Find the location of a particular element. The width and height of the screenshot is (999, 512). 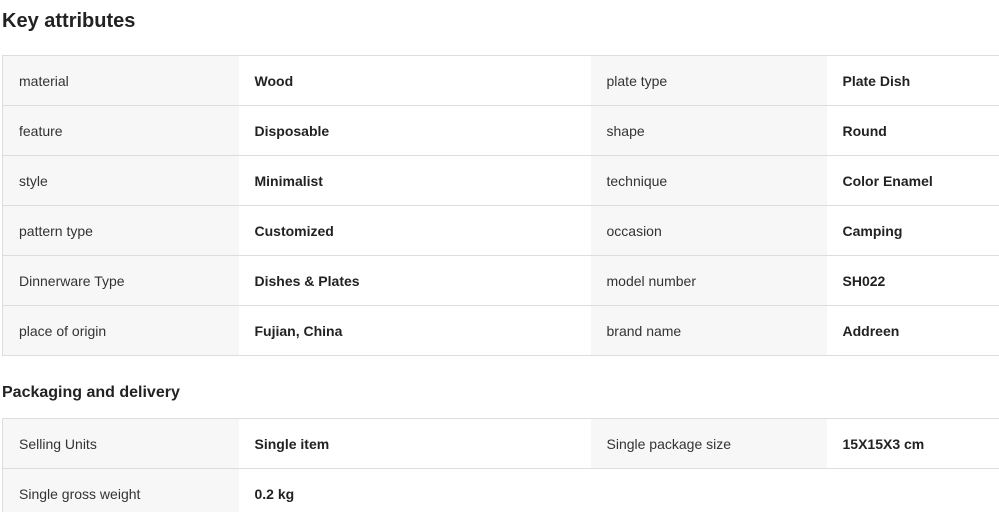

attribute-value: Customized is located at coordinates (414, 230).